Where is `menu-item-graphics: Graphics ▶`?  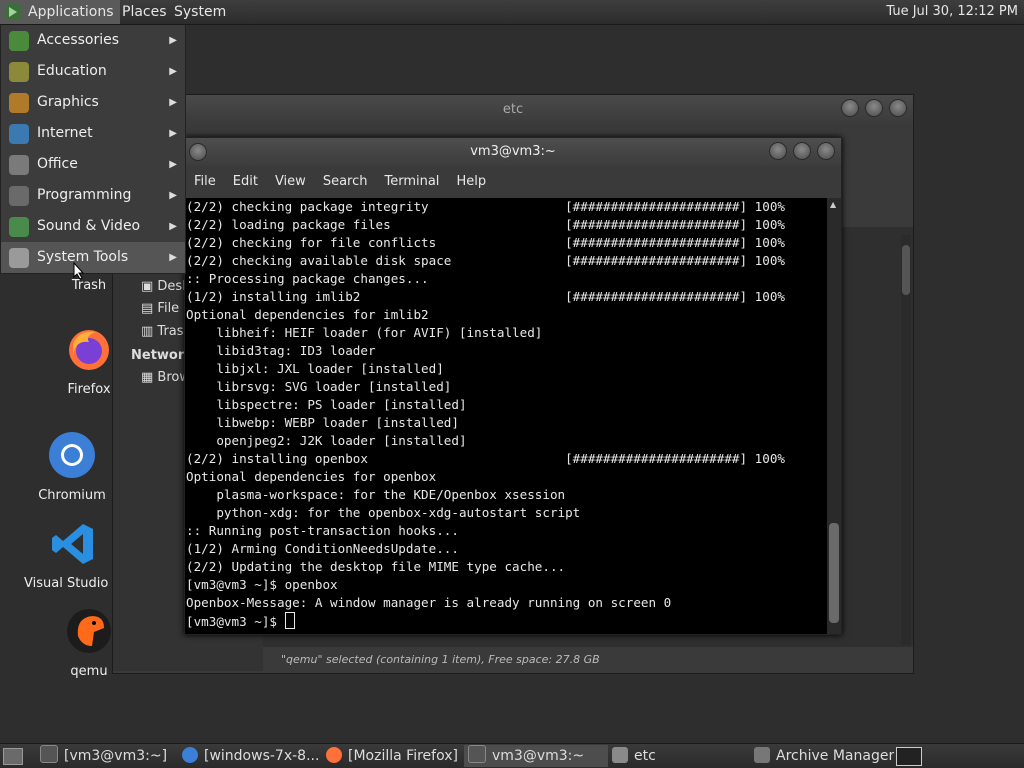
menu-item-graphics: Graphics ▶ is located at coordinates (93, 102).